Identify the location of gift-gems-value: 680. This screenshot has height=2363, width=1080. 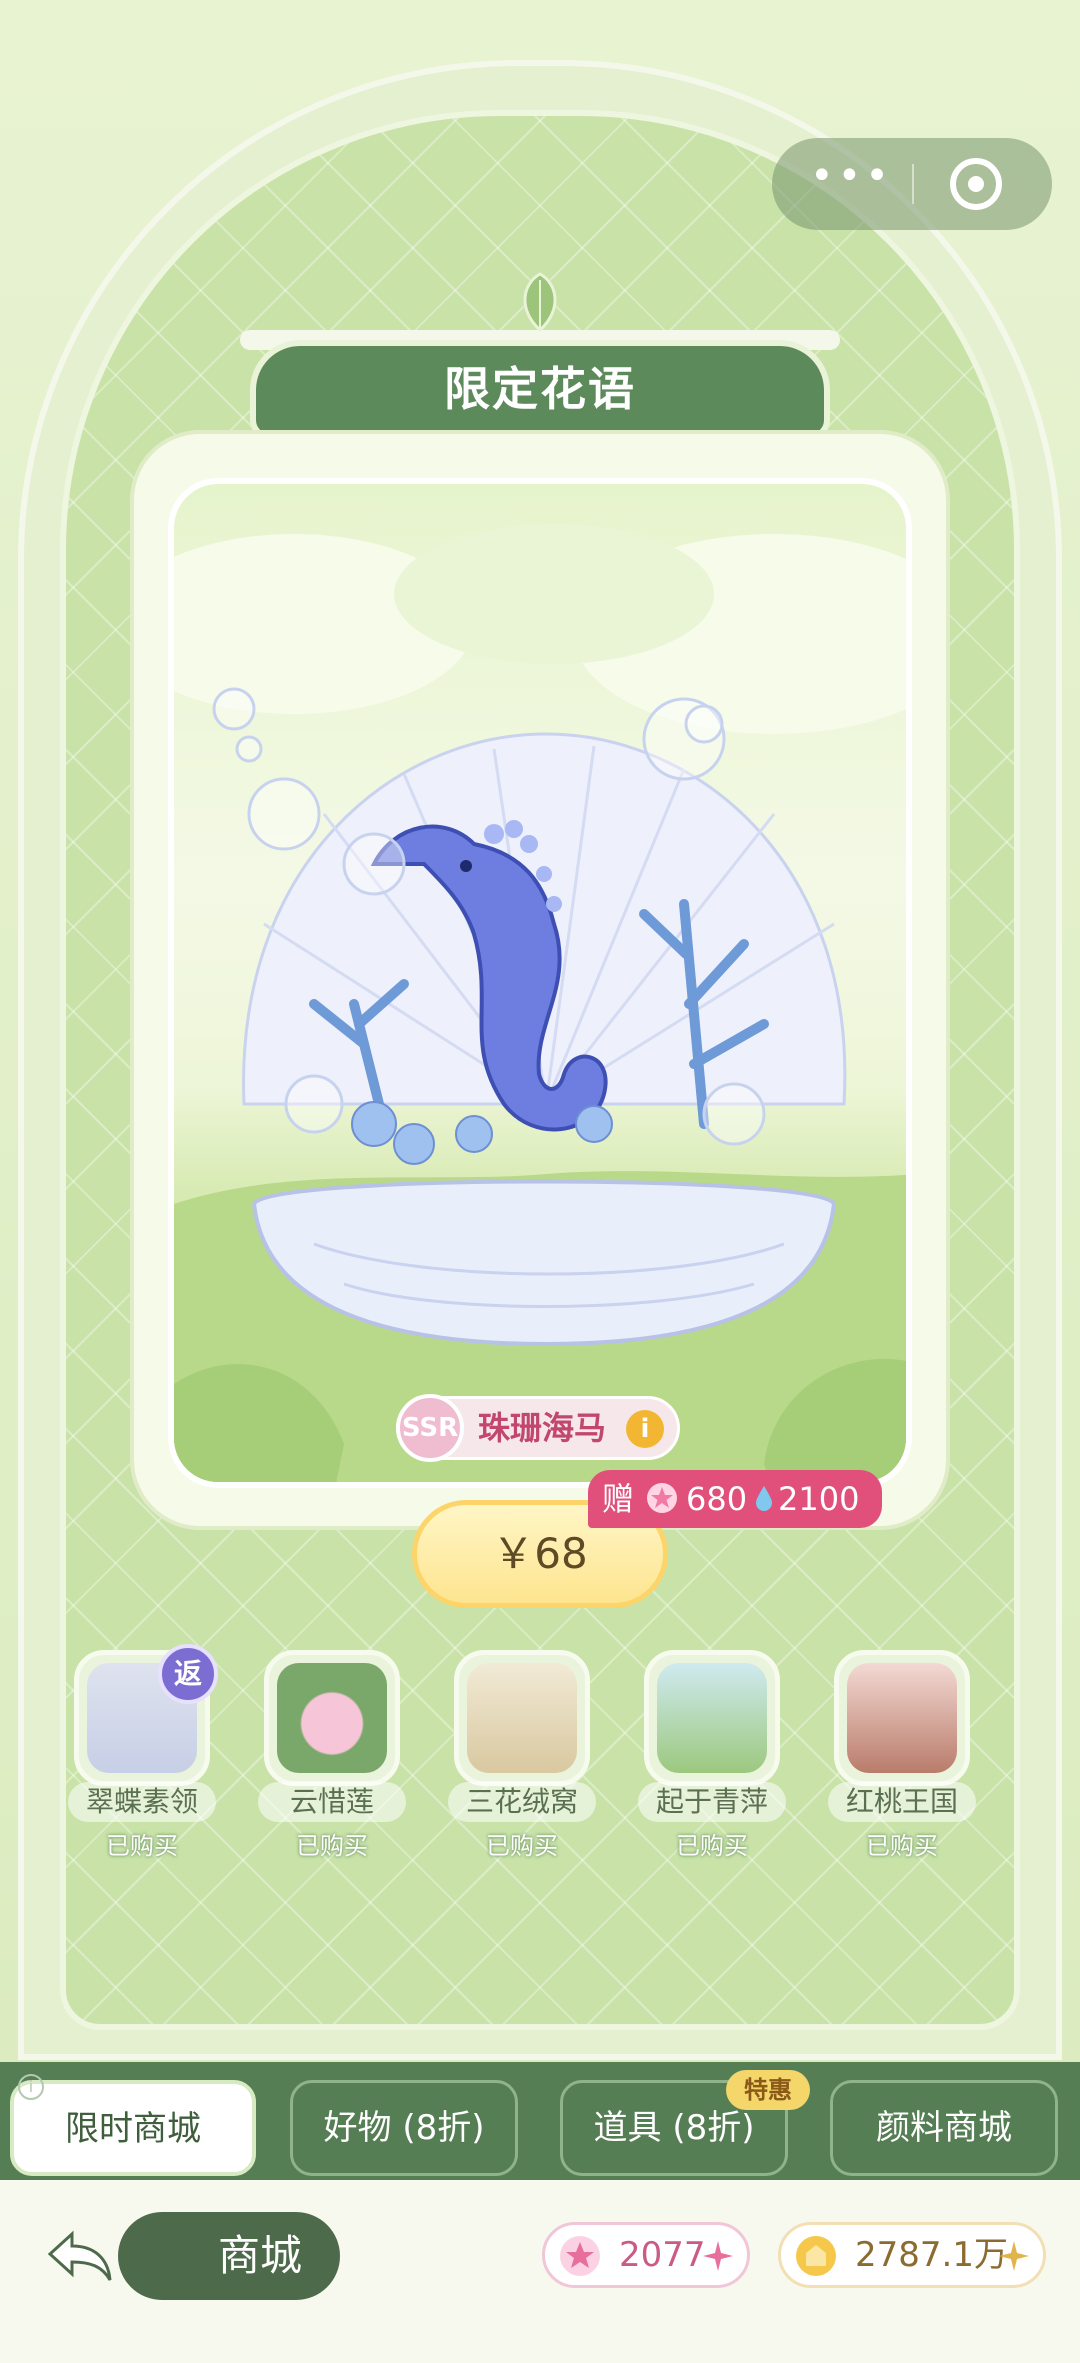
(717, 1499).